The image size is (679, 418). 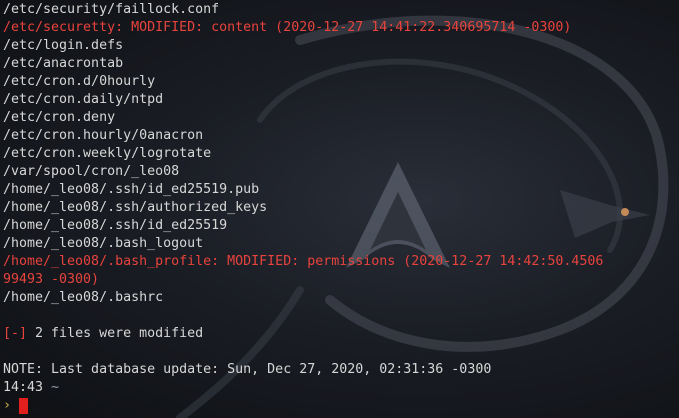 I want to click on prompt-directory: ~, so click(x=55, y=387).